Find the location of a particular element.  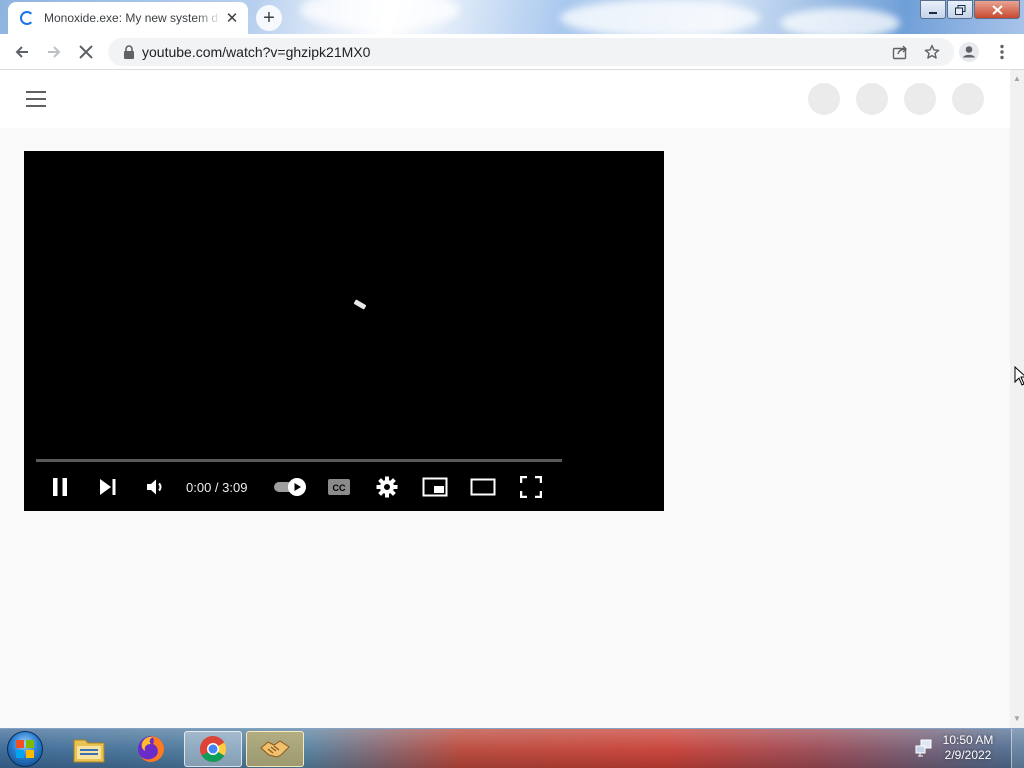

star-icon is located at coordinates (932, 52).